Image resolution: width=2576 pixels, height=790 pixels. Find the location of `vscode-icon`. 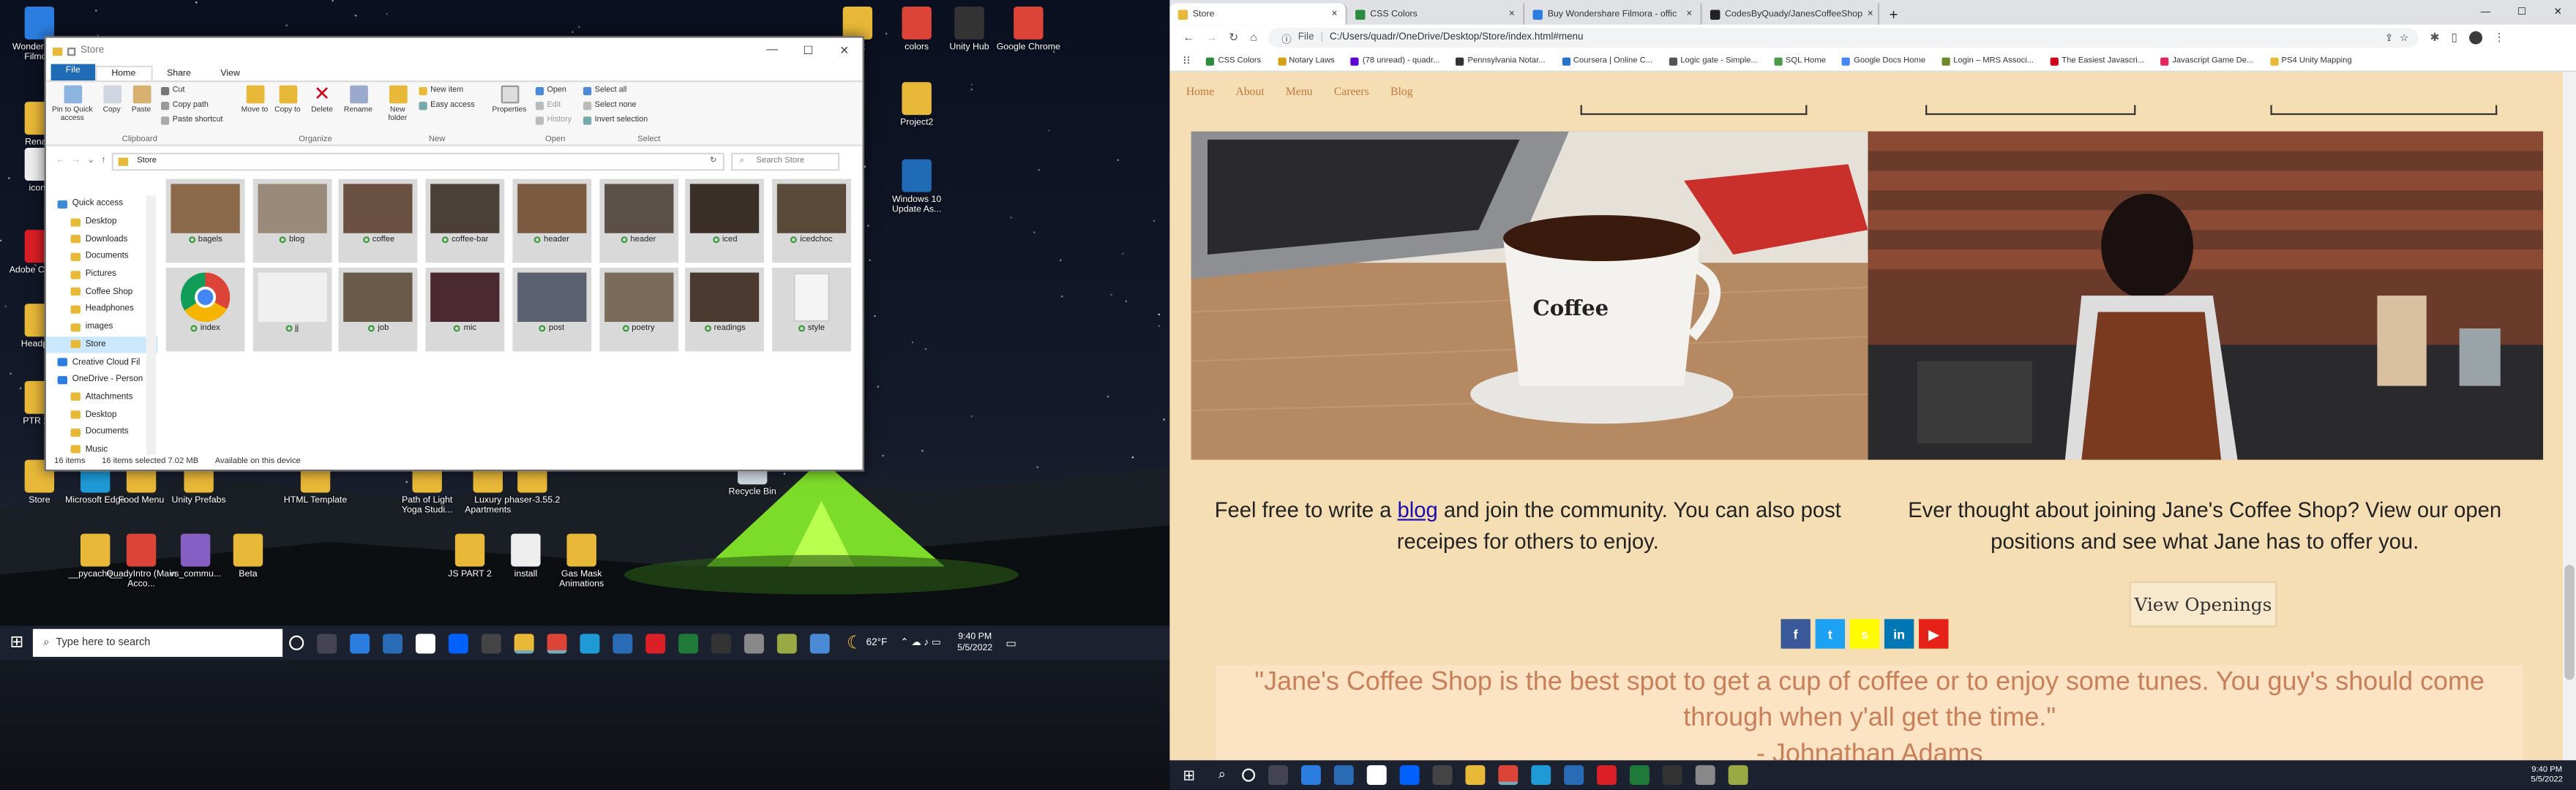

vscode-icon is located at coordinates (623, 643).